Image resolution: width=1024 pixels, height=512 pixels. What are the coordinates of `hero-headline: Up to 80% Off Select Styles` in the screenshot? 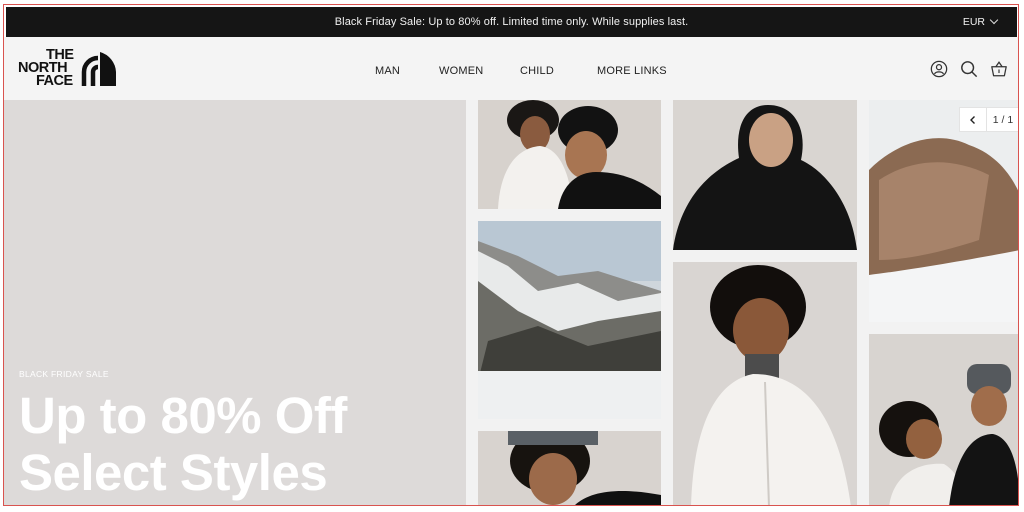 It's located at (183, 444).